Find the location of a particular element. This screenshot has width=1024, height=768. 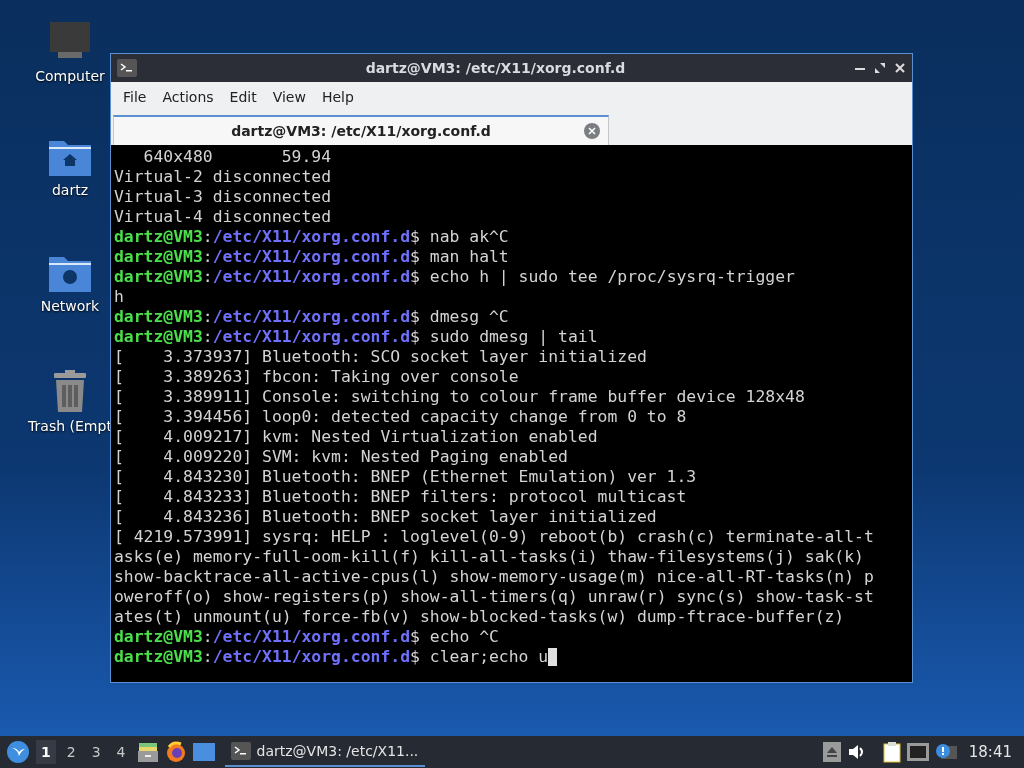

menu-item: Help is located at coordinates (337, 97).